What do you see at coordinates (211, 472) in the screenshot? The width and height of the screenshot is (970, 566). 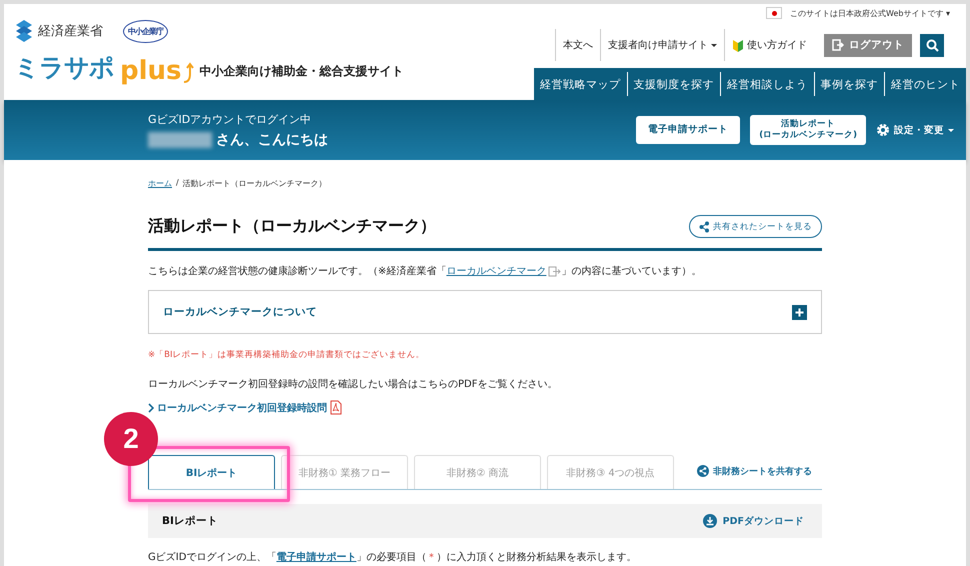 I see `report-tab: BIレポート` at bounding box center [211, 472].